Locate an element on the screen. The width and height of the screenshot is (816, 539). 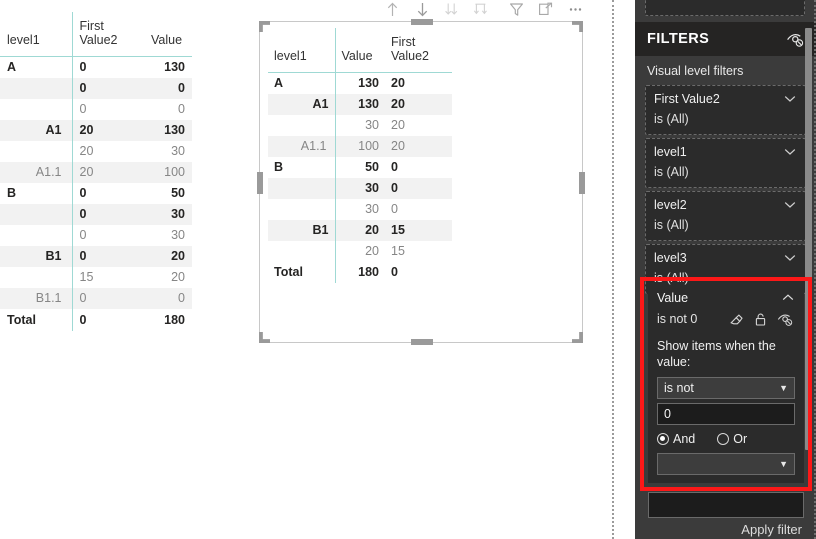
filter-card: First Value2 is (All) is located at coordinates (725, 110).